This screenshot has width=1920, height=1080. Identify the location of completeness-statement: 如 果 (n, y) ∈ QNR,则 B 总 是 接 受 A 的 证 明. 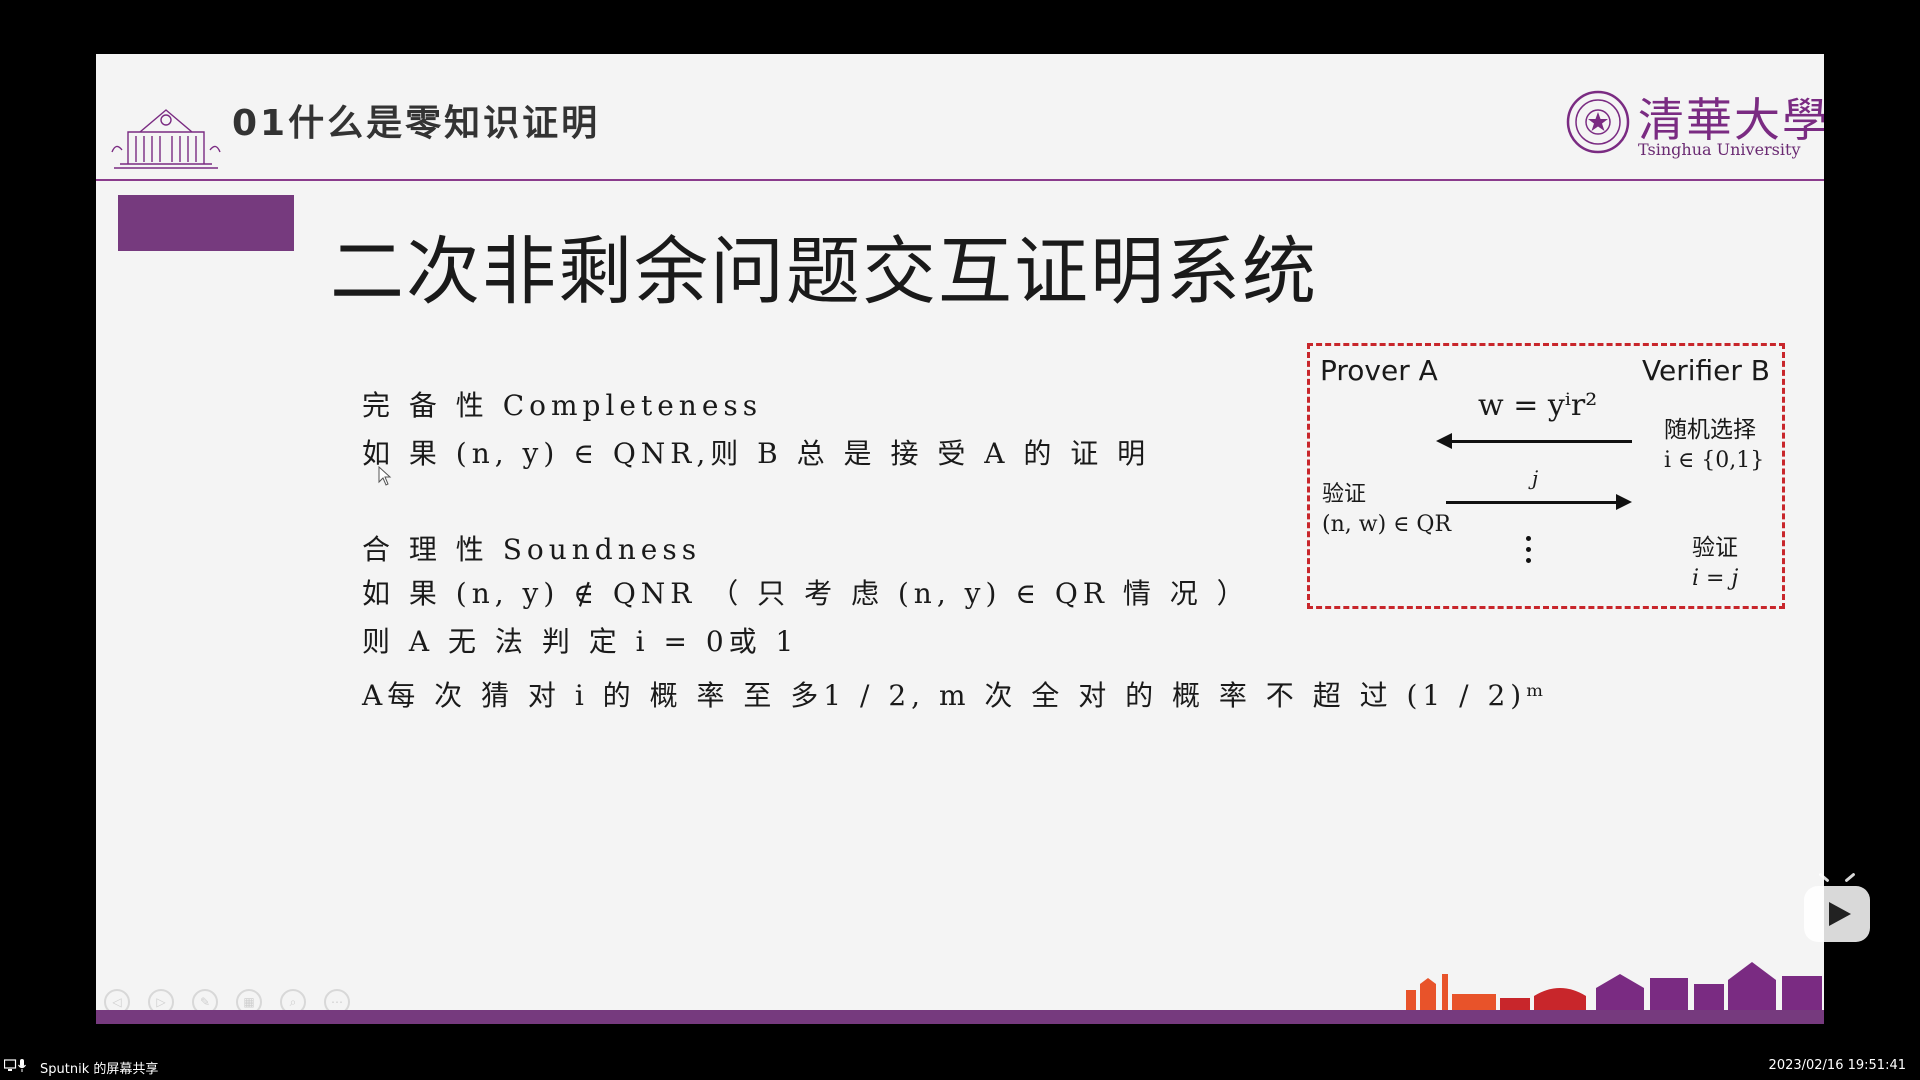
(756, 453).